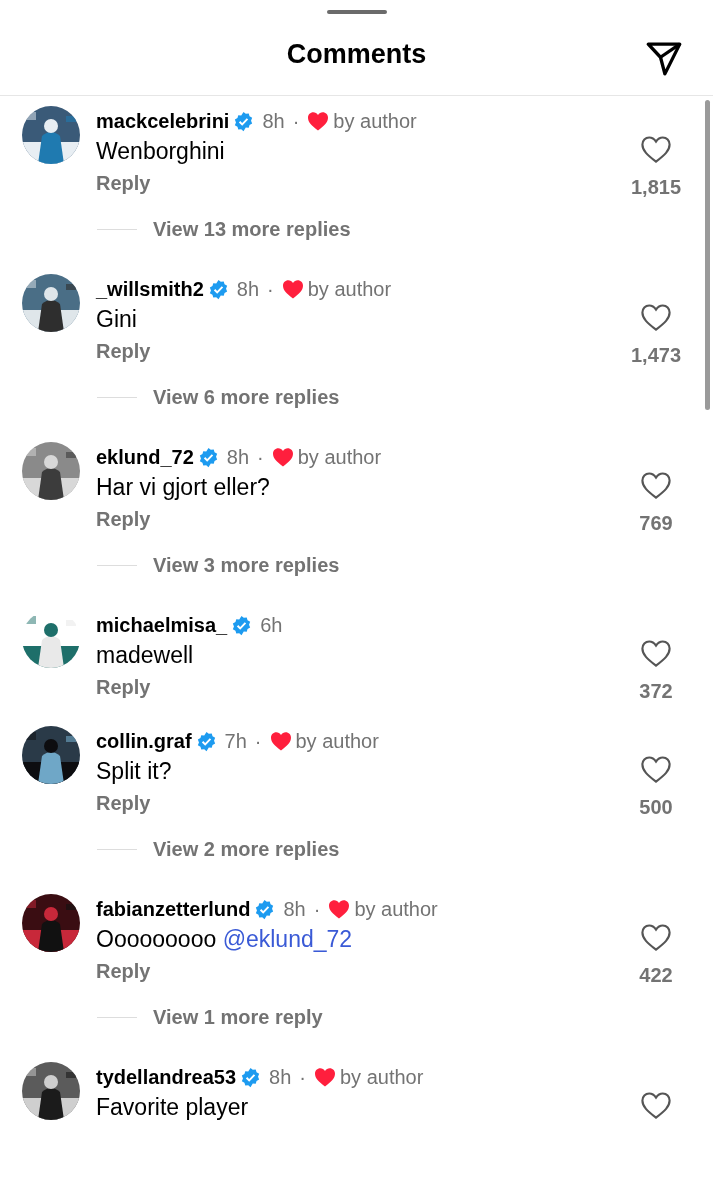  I want to click on like-count: 1,473, so click(656, 355).